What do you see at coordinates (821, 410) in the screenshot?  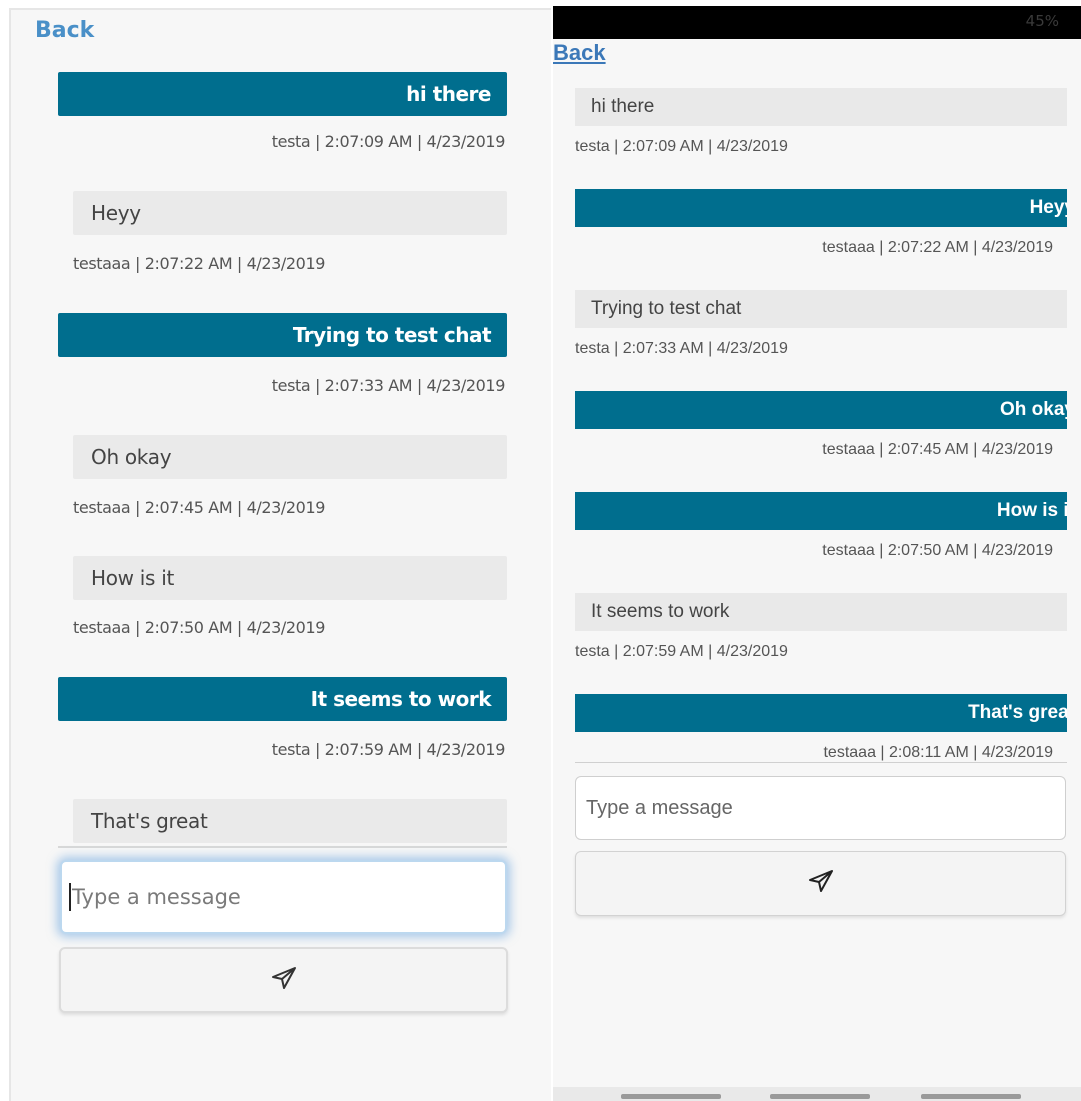 I see `sent-message-bubble: Oh okay` at bounding box center [821, 410].